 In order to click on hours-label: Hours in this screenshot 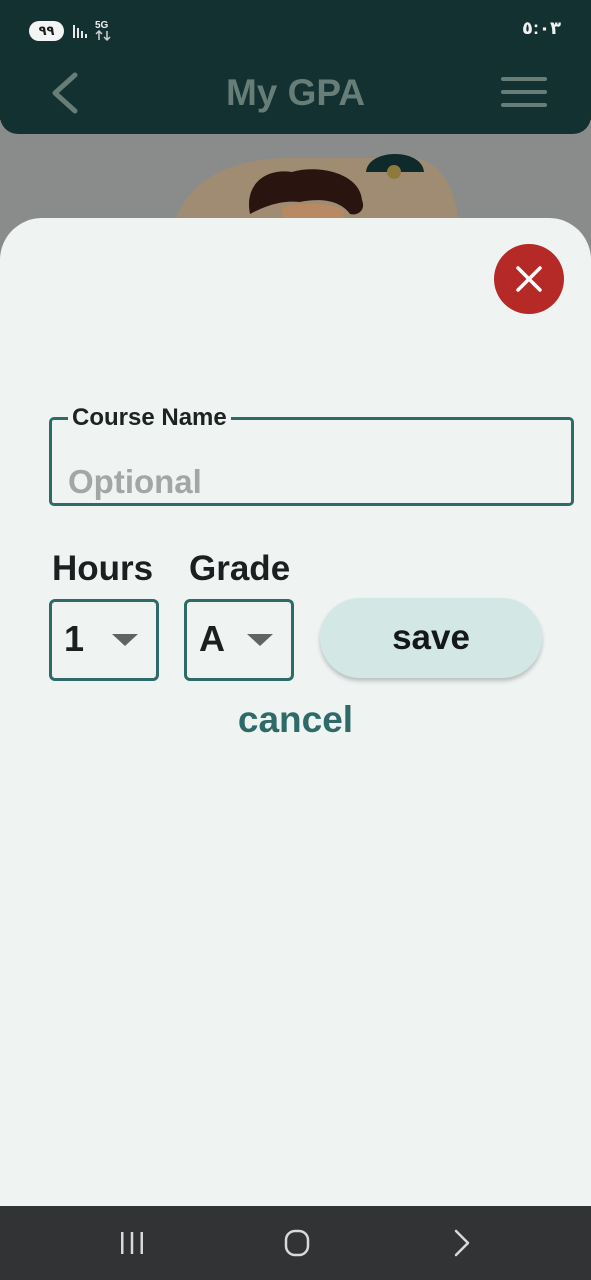, I will do `click(103, 568)`.